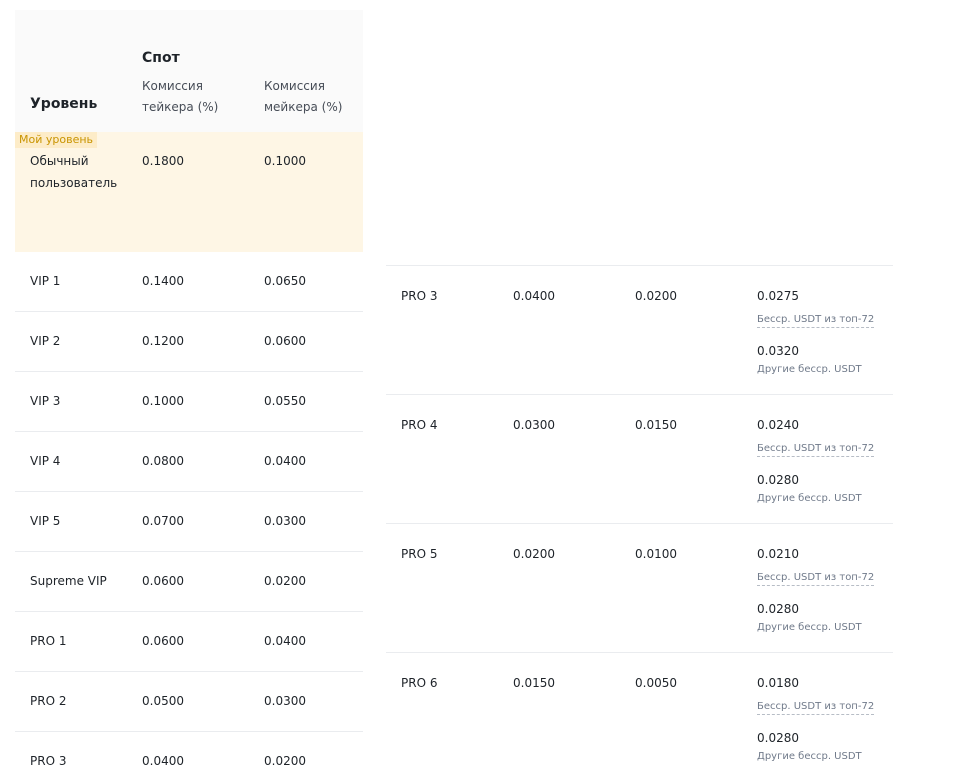  I want to click on taker-cell: 0.0700, so click(163, 521).